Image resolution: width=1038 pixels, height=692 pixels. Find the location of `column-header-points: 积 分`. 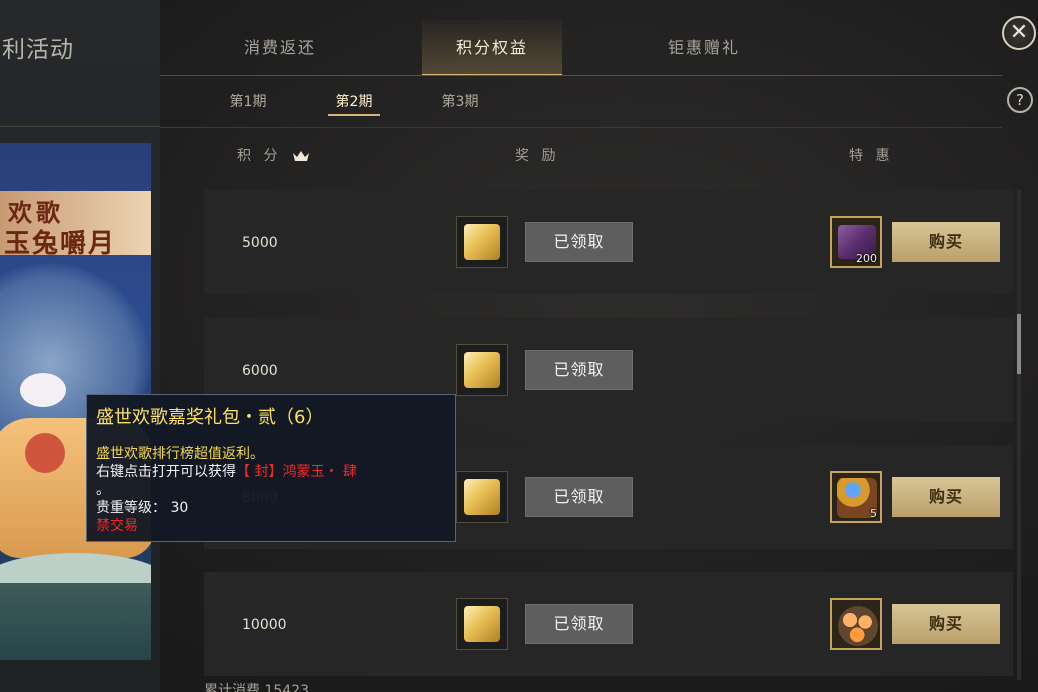

column-header-points: 积 分 is located at coordinates (273, 155).